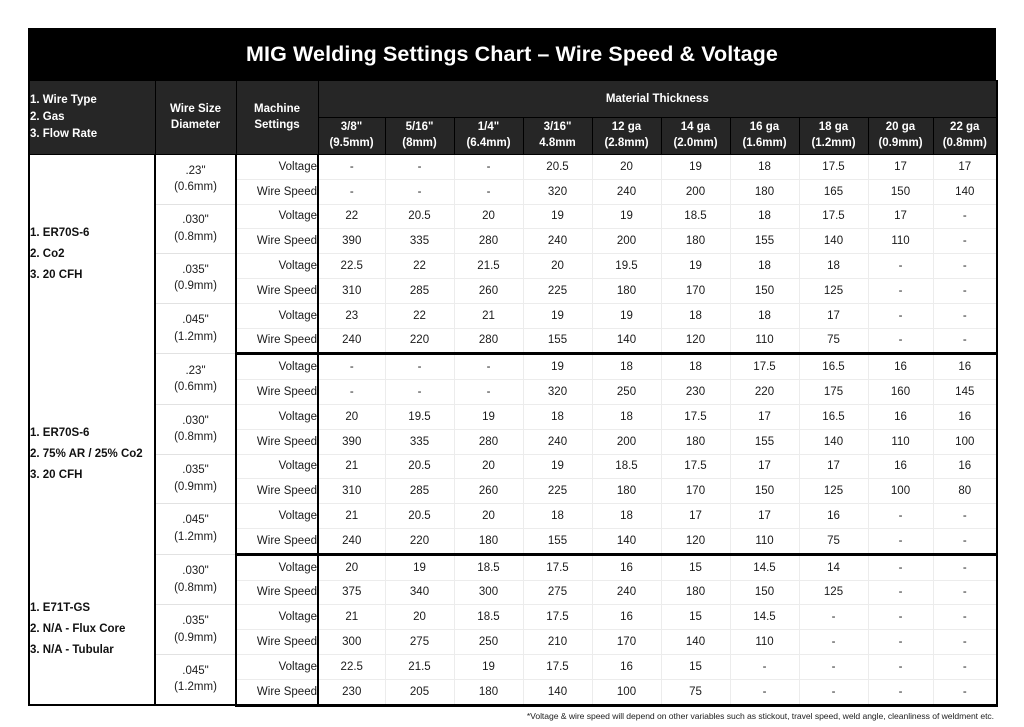  What do you see at coordinates (657, 99) in the screenshot?
I see `header-material-thickness-group: Material Thickness` at bounding box center [657, 99].